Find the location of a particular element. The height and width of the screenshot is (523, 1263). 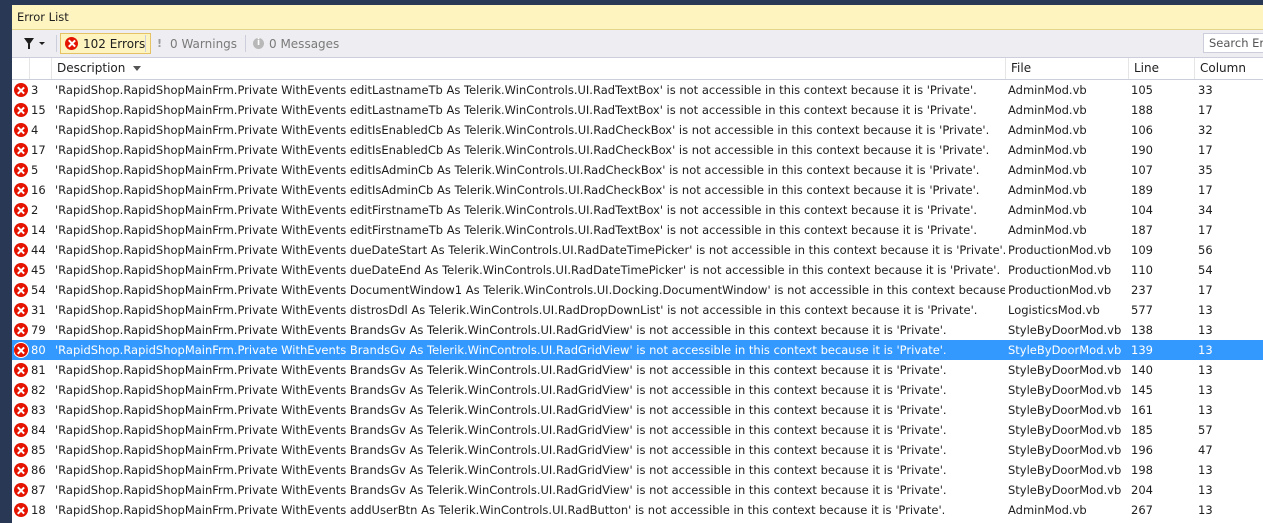

error-column: 34 is located at coordinates (1205, 210).